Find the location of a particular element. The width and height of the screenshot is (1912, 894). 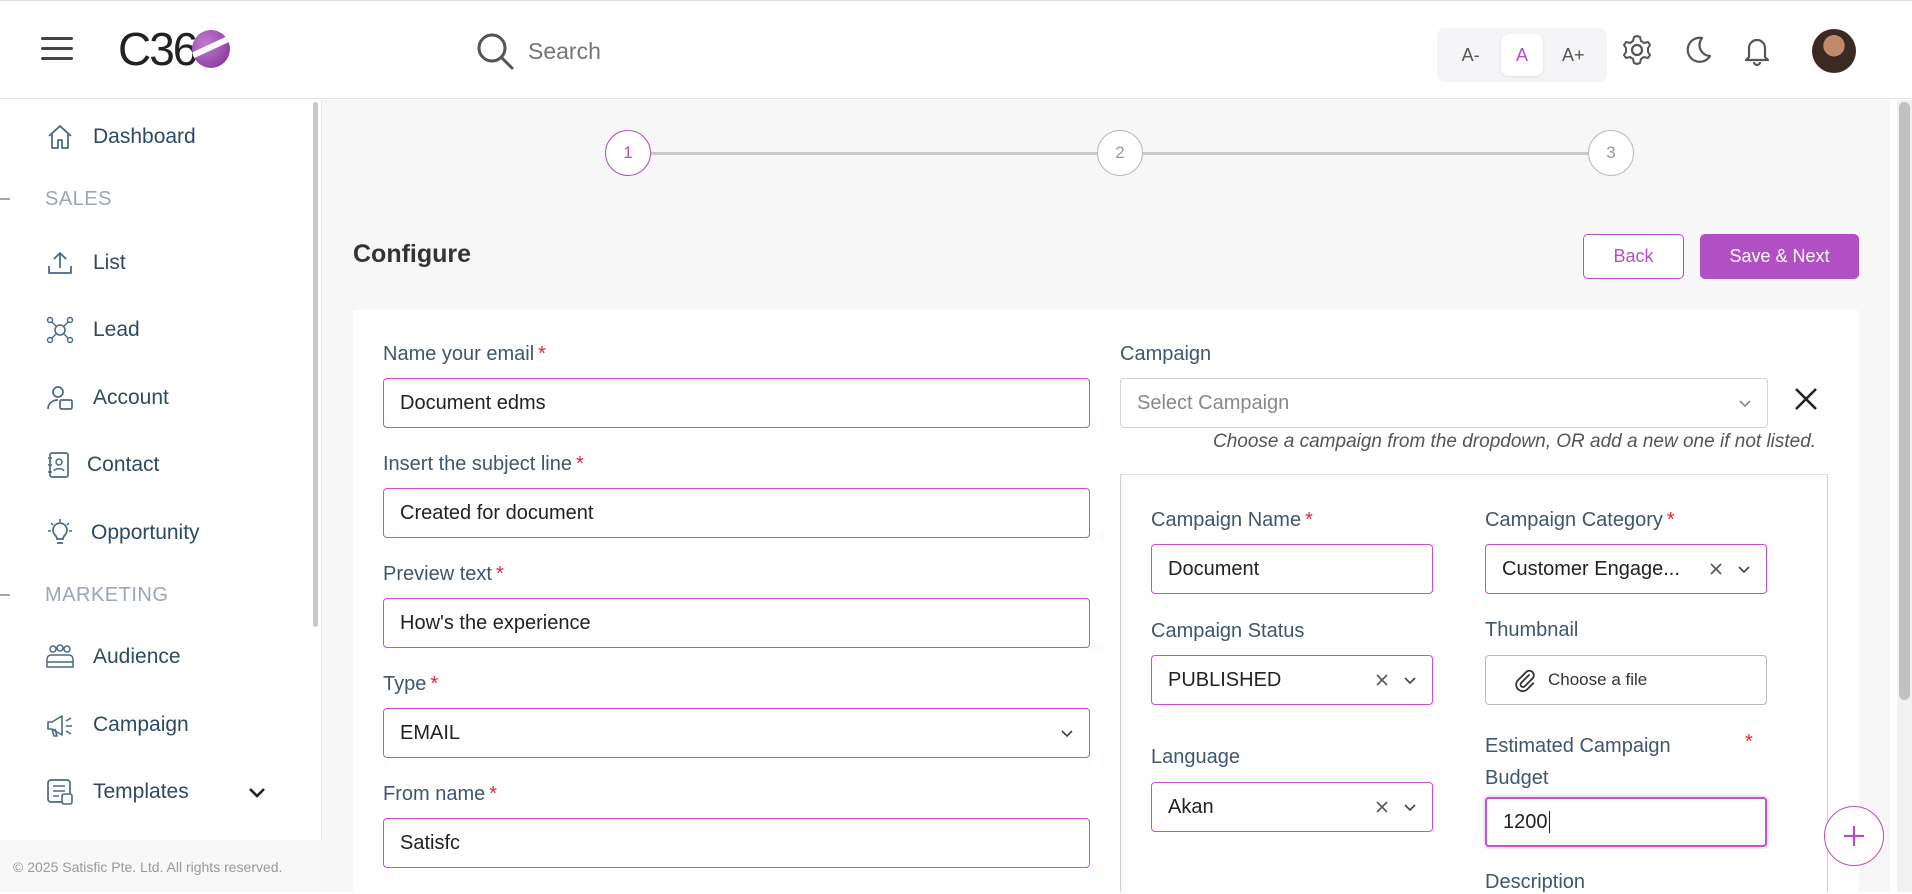

campaign-status-select: PUBLISHED is located at coordinates (1292, 680).